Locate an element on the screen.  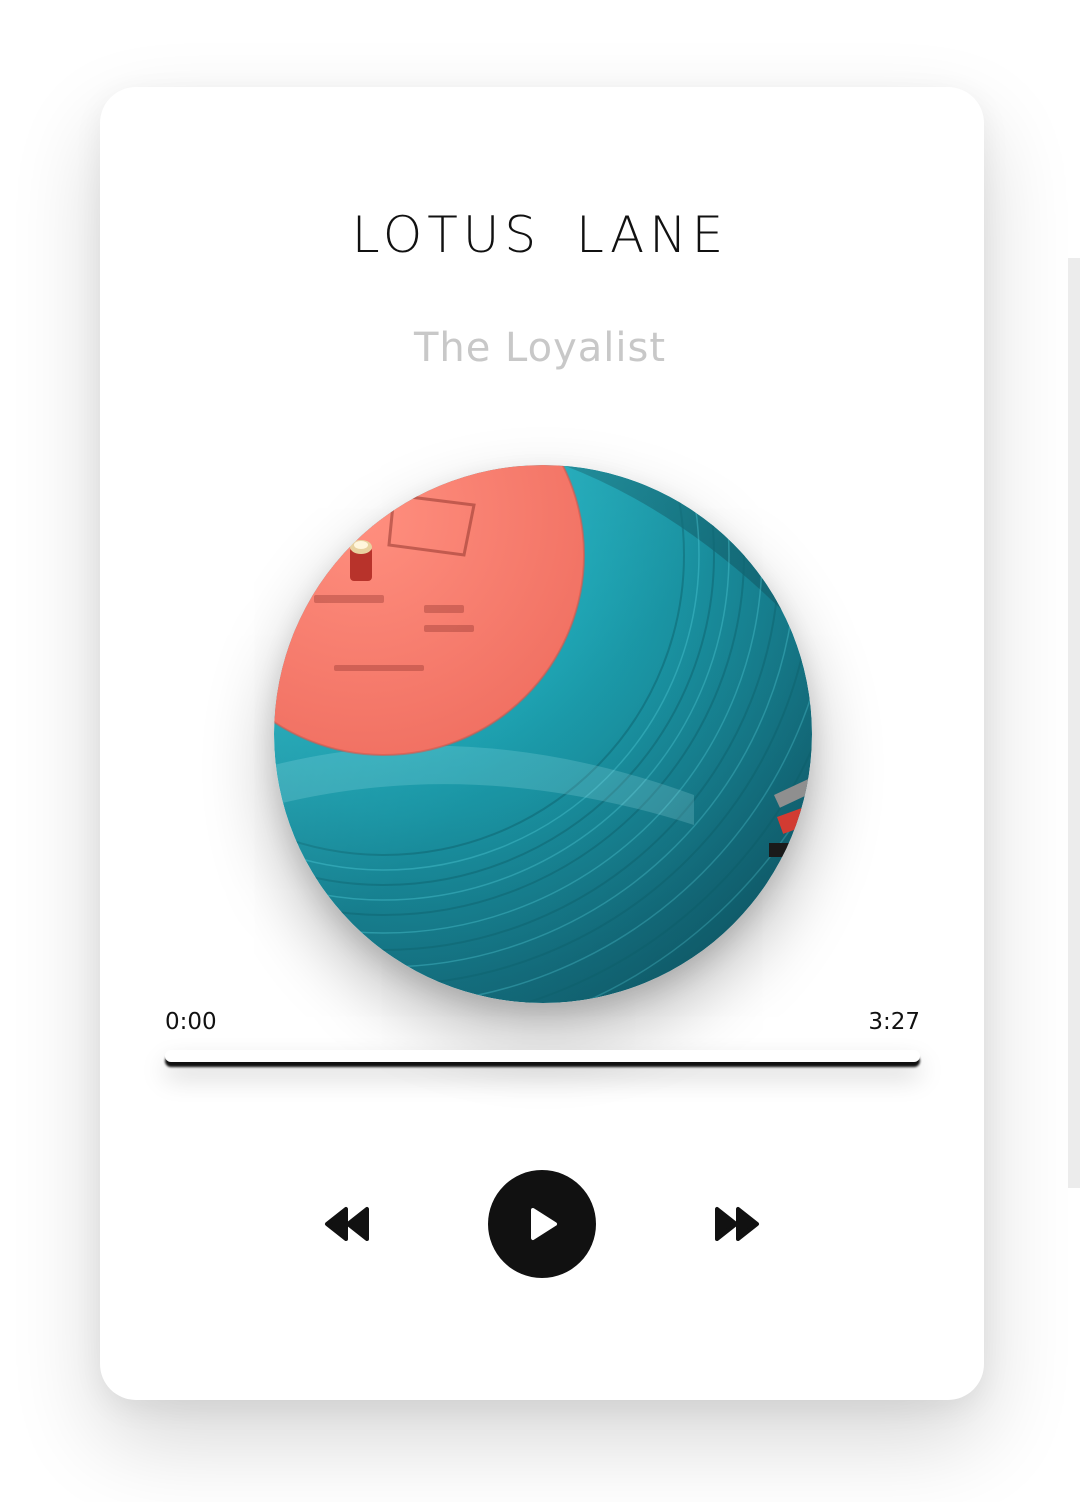
play-button is located at coordinates (542, 1224).